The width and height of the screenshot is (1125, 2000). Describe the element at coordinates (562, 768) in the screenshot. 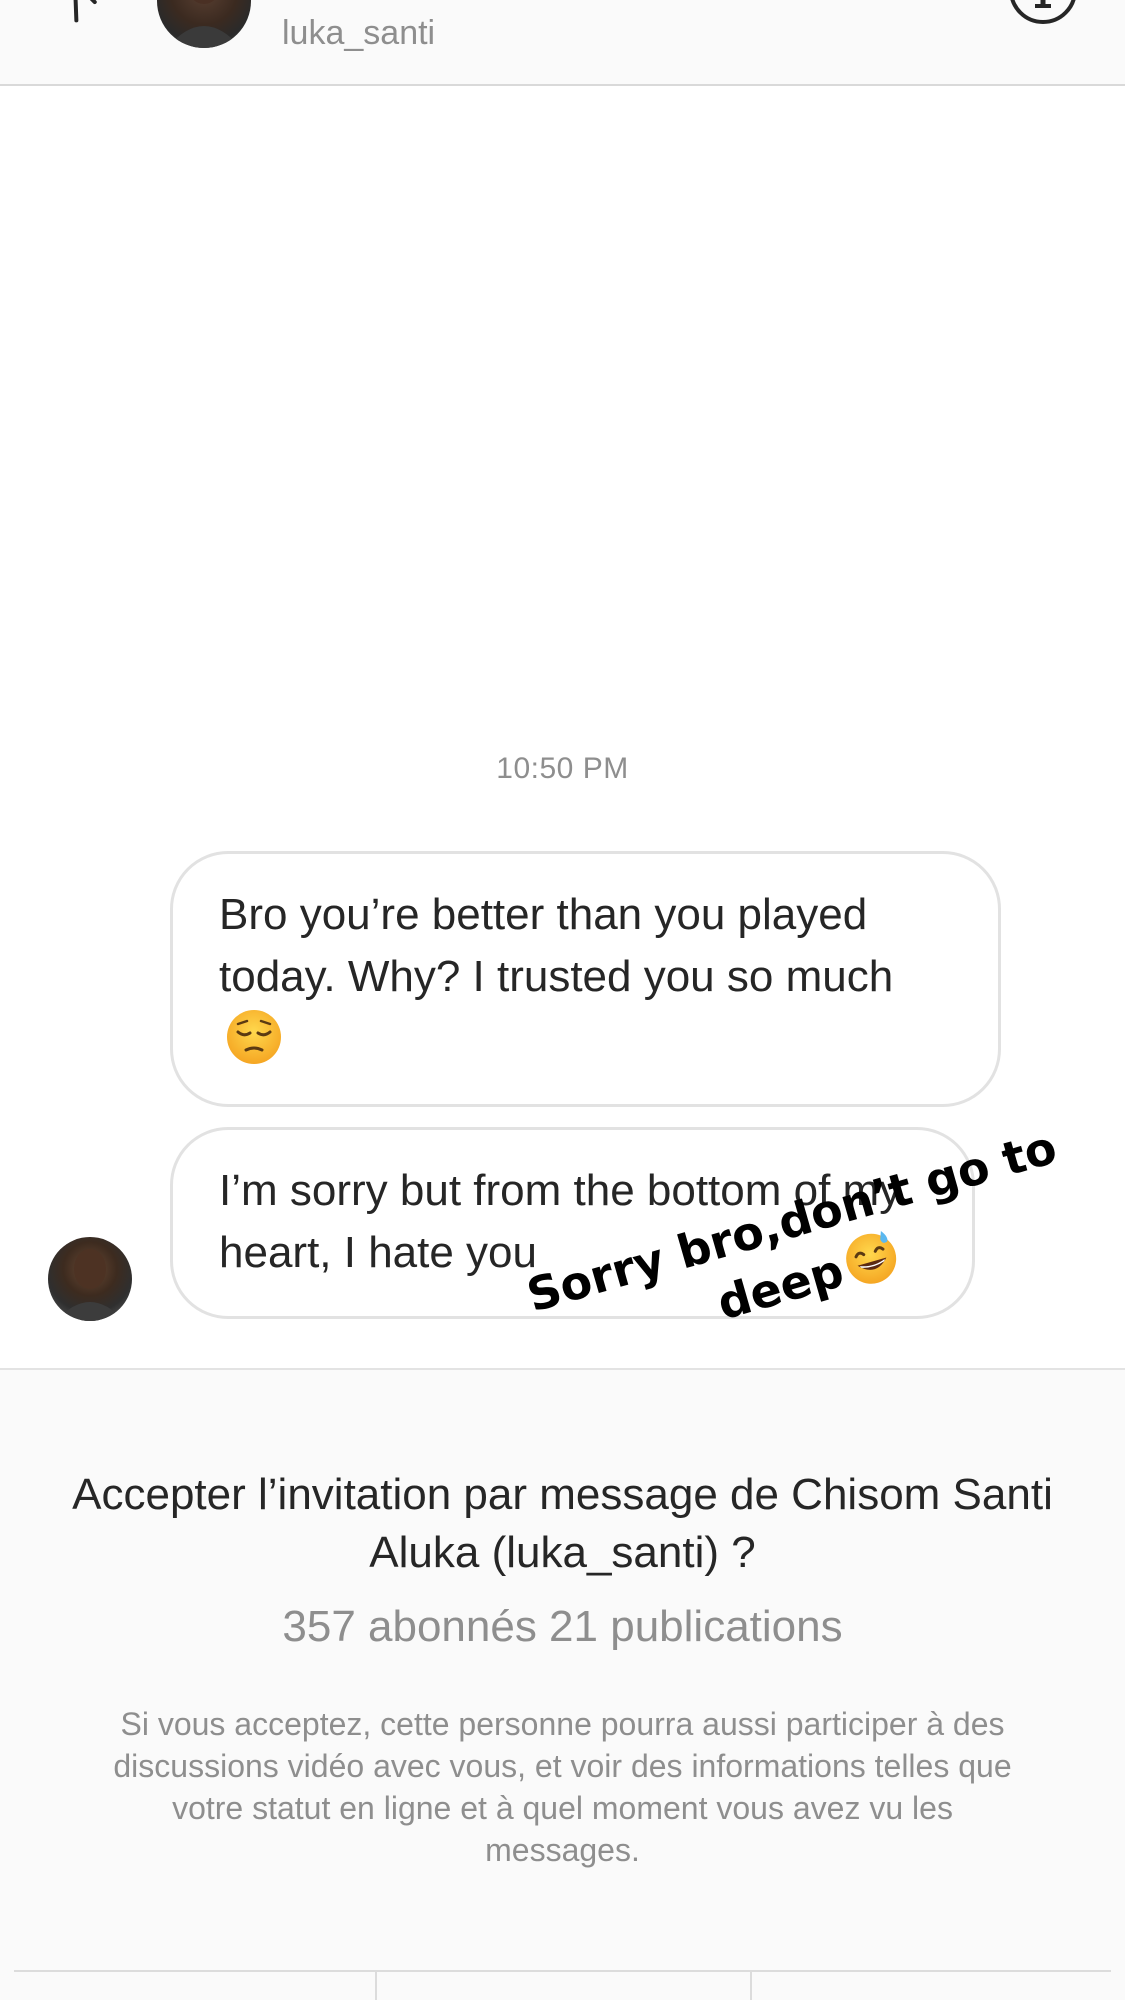

I see `message-timestamp: 10:50 PM` at that location.